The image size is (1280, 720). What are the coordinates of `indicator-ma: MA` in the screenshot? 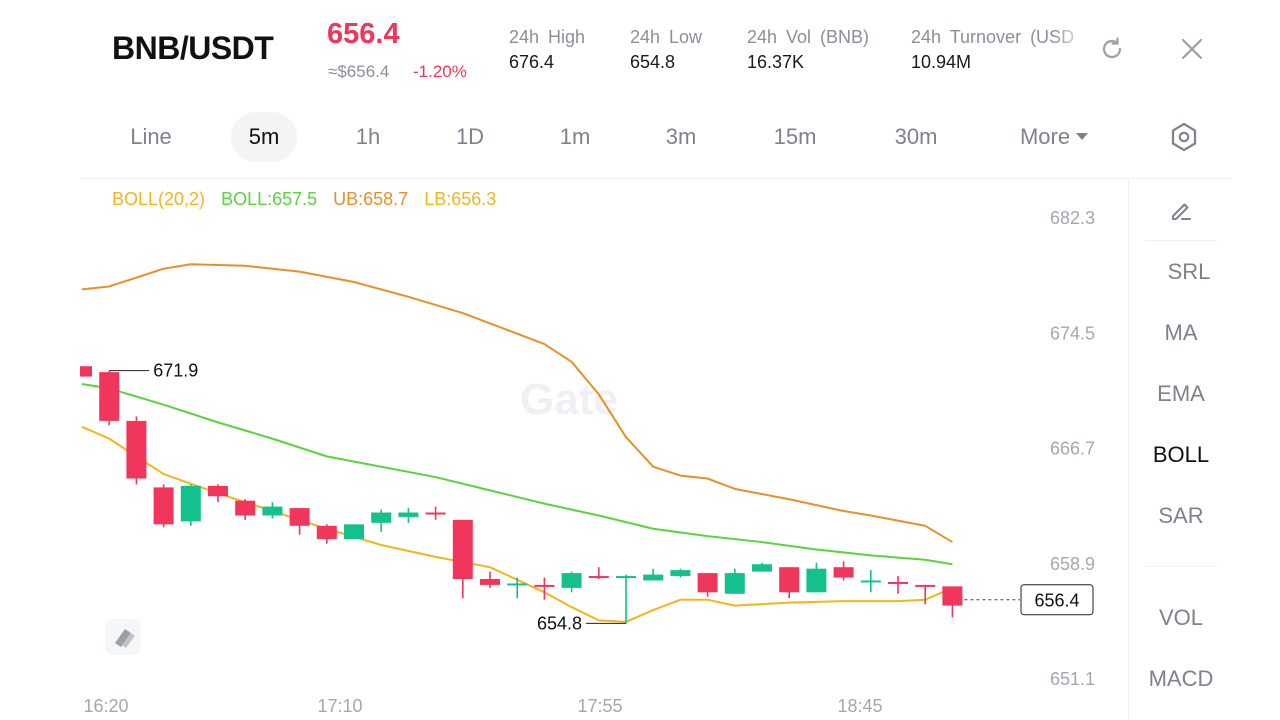 It's located at (1181, 333).